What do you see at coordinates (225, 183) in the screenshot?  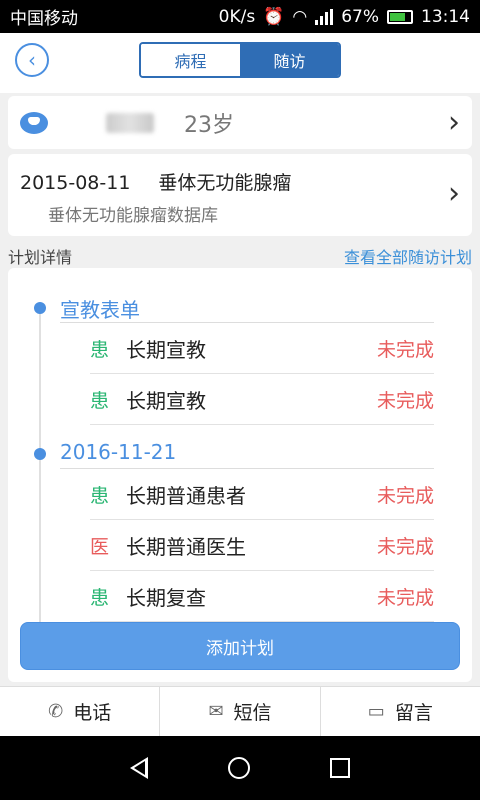 I see `diagnosis-name: 垂体无功能腺瘤` at bounding box center [225, 183].